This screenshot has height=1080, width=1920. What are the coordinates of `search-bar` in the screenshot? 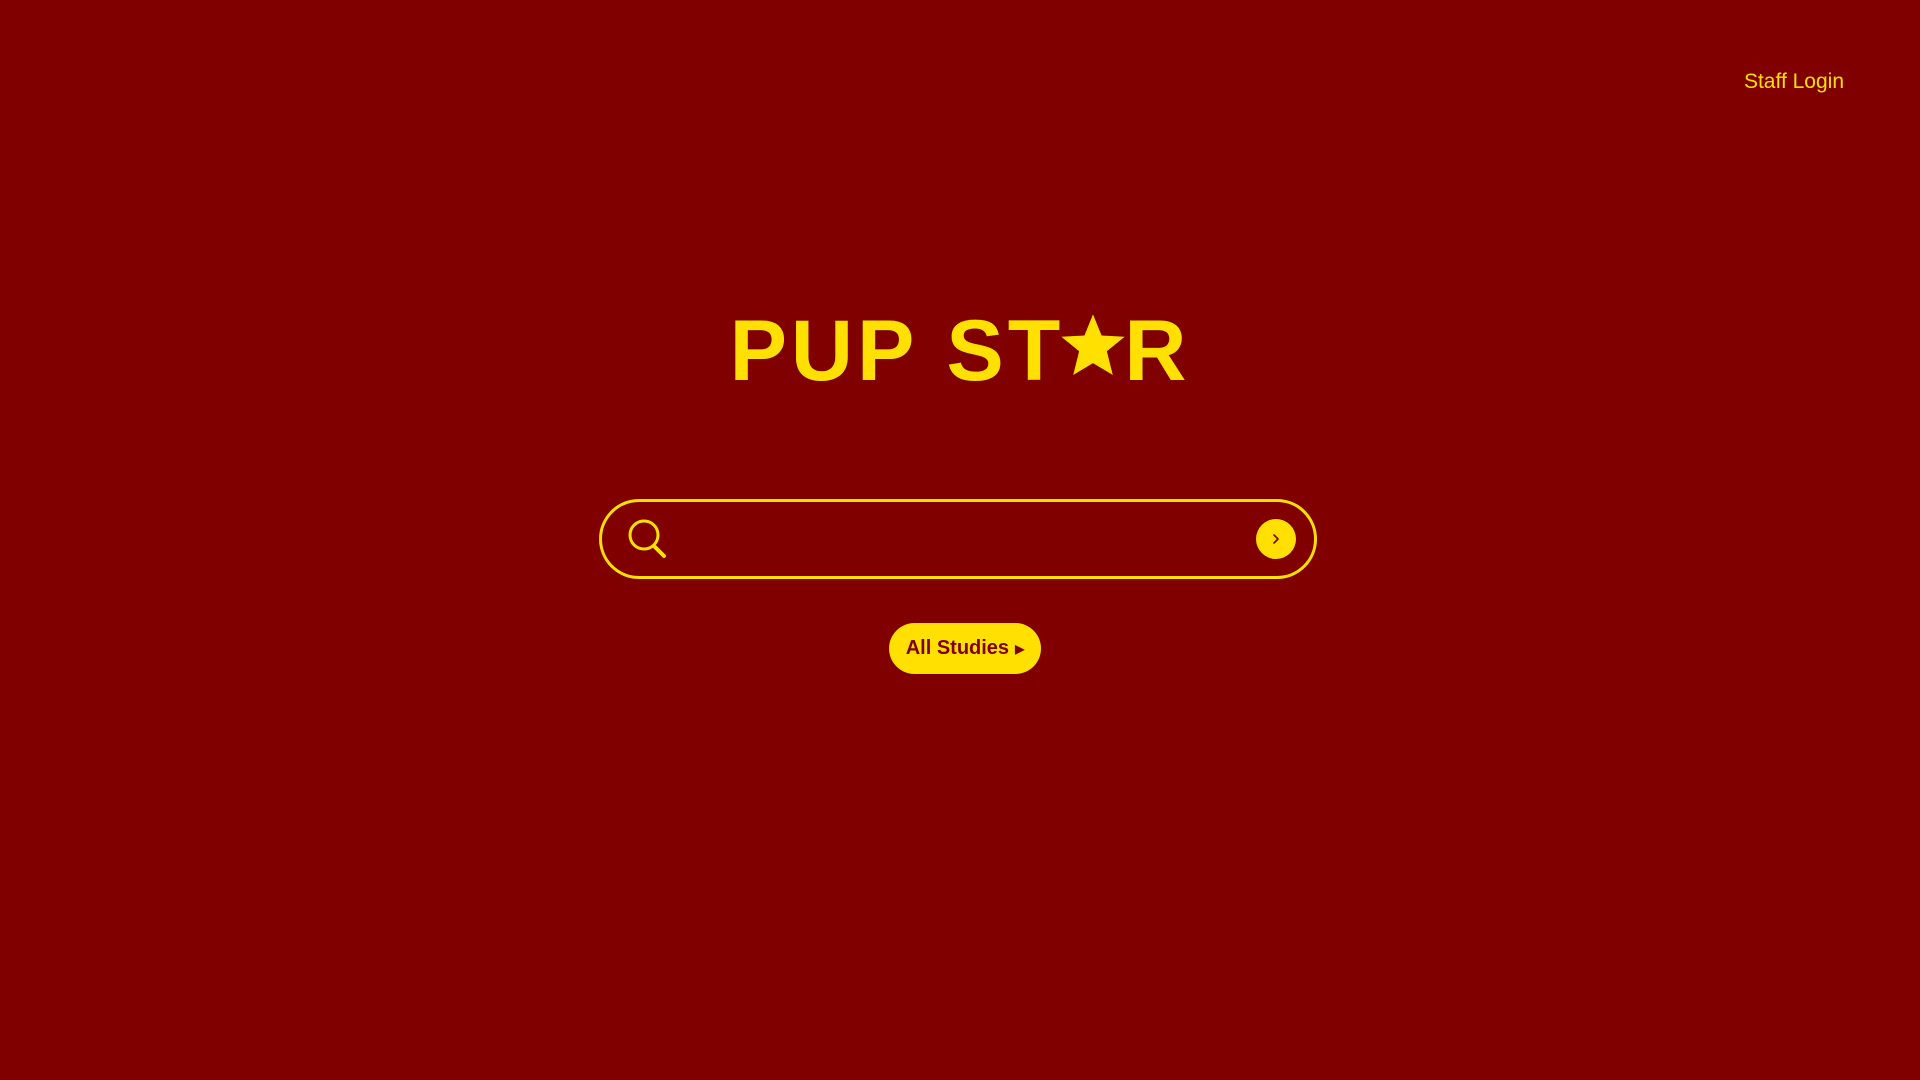 It's located at (958, 539).